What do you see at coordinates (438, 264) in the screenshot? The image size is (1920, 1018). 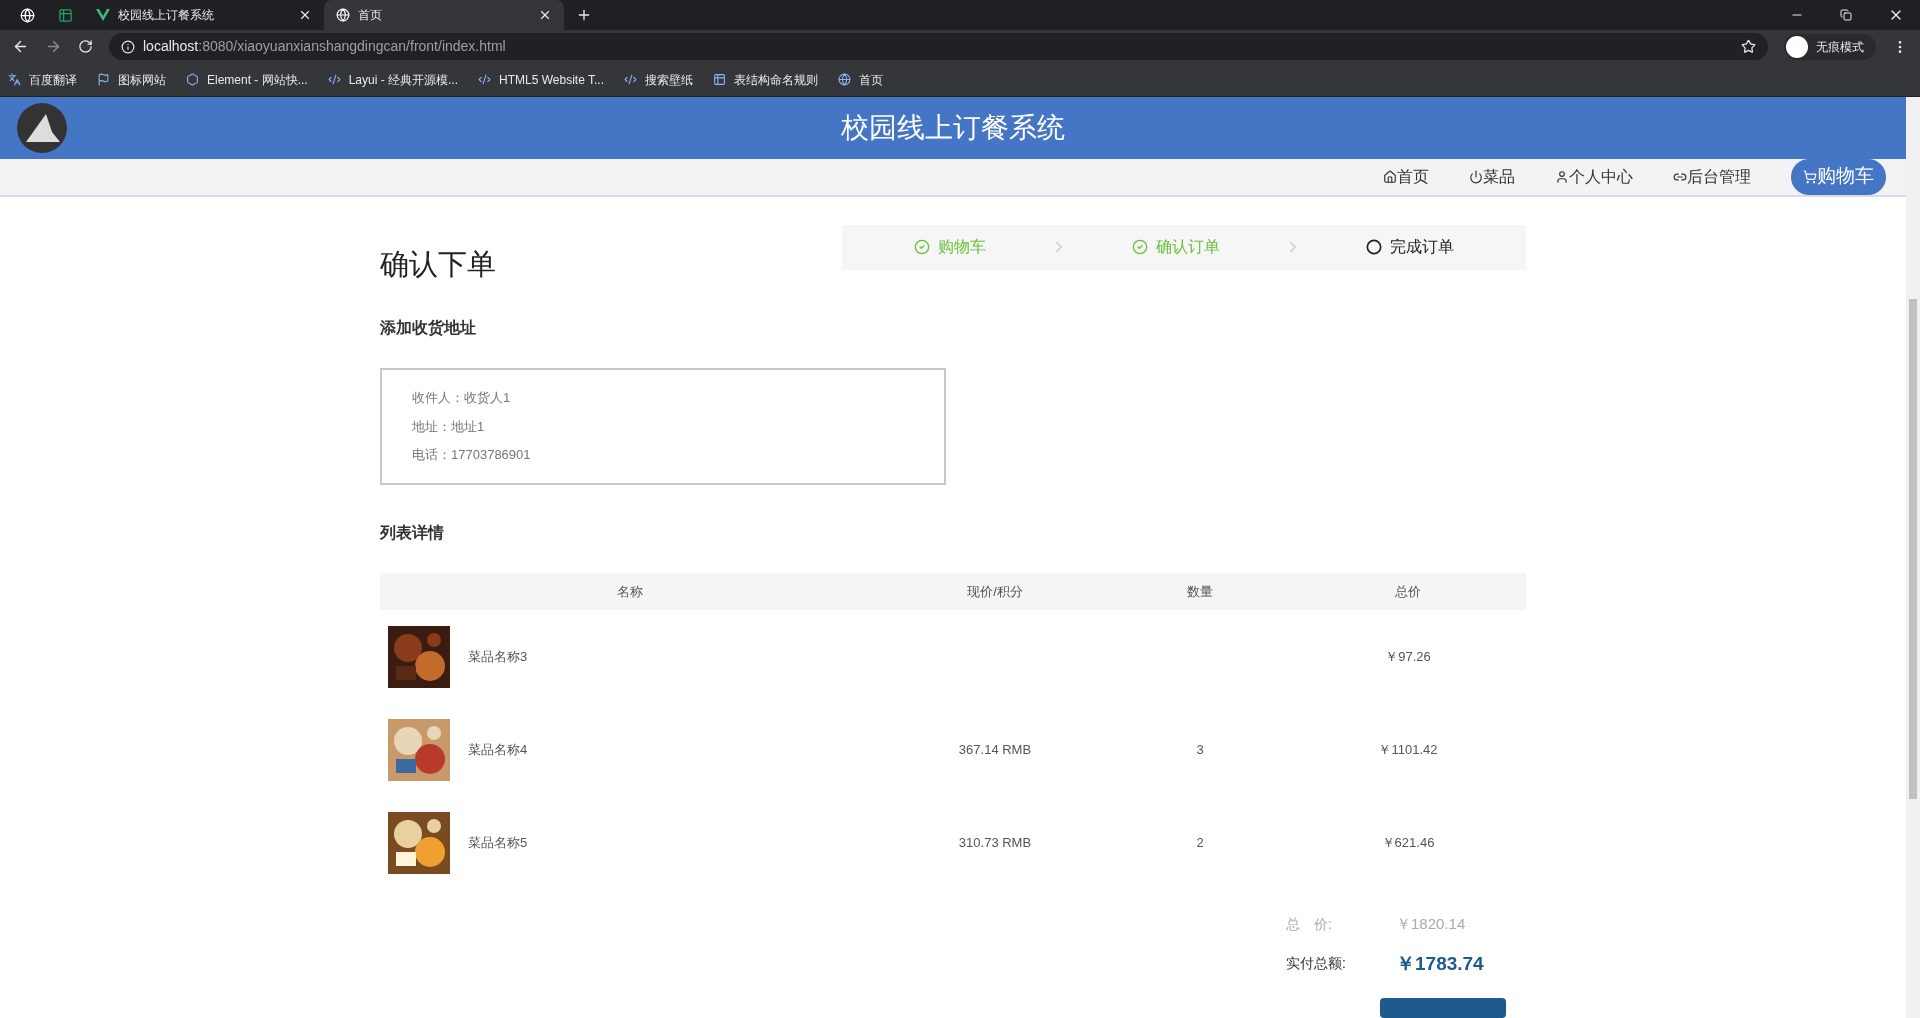 I see `page-title: 确认下单` at bounding box center [438, 264].